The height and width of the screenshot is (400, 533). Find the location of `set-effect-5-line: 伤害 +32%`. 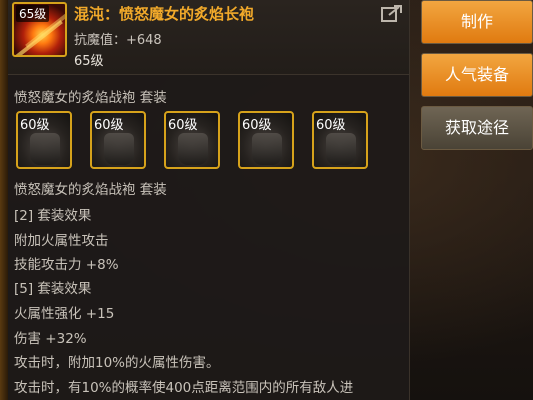

set-effect-5-line: 伤害 +32% is located at coordinates (50, 339).